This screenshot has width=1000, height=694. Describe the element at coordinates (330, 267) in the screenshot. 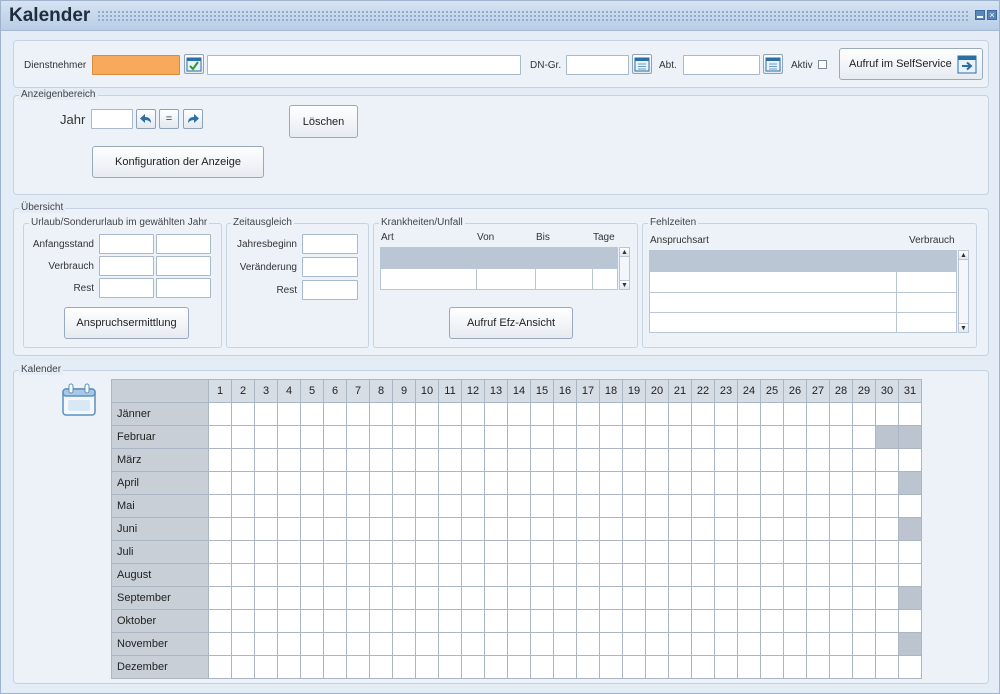

I see `za-veraenderung-value` at that location.